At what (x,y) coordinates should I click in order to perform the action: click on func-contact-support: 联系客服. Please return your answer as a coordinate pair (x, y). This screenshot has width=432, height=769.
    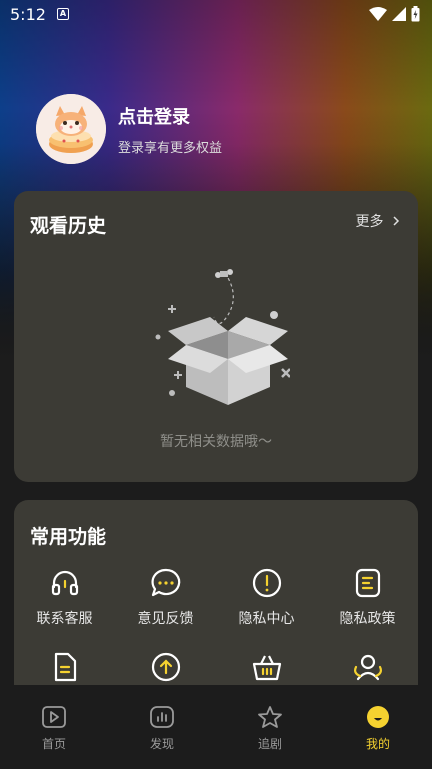
    Looking at the image, I should click on (64, 597).